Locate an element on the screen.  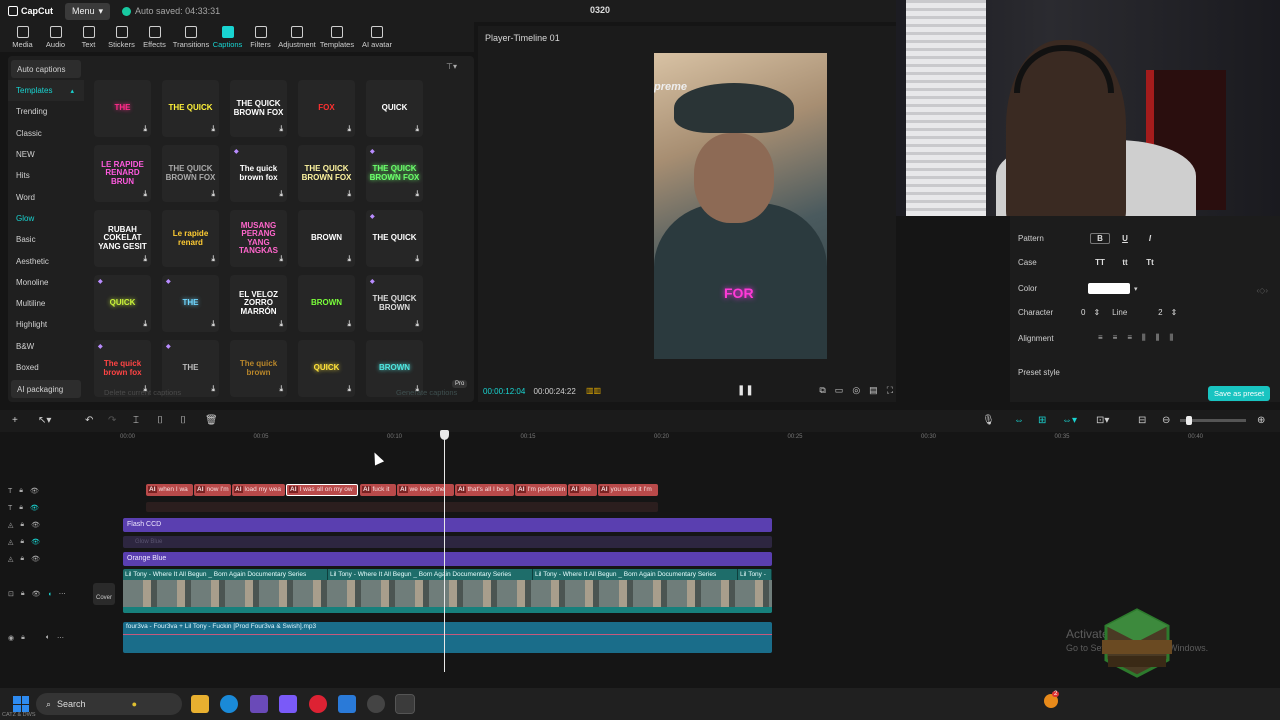
link-icon: ⇔ is located at coordinates (1019, 420).